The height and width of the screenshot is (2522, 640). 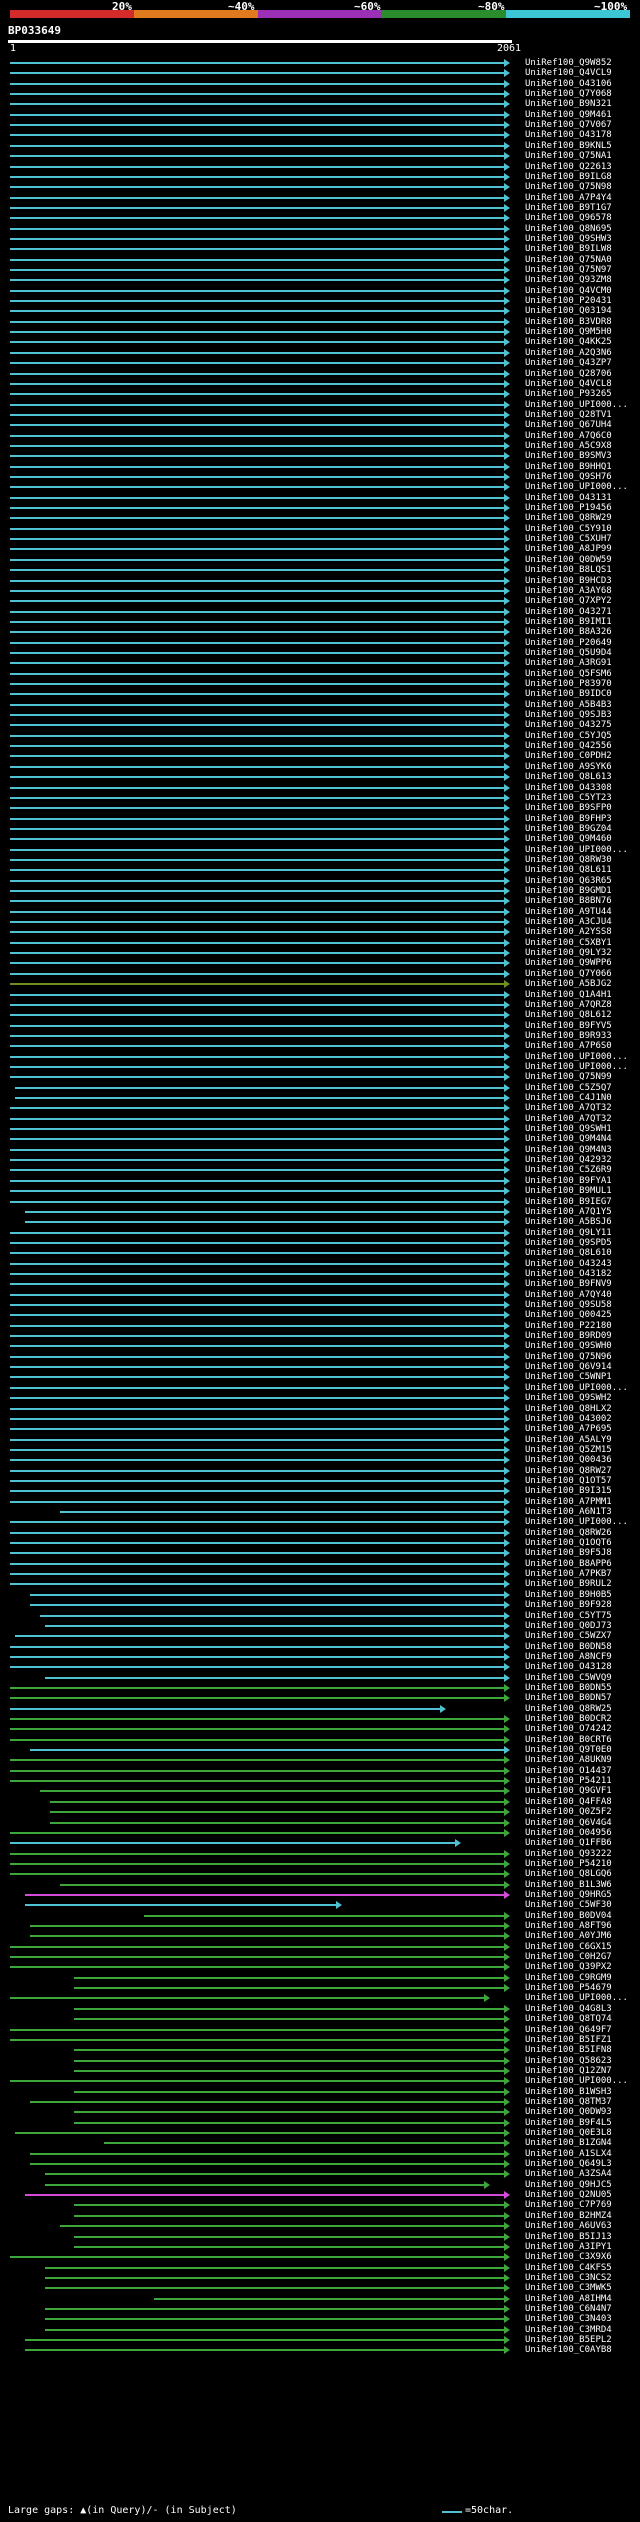 What do you see at coordinates (320, 1502) in the screenshot?
I see `hit-row: UniRef100_A7PMM1` at bounding box center [320, 1502].